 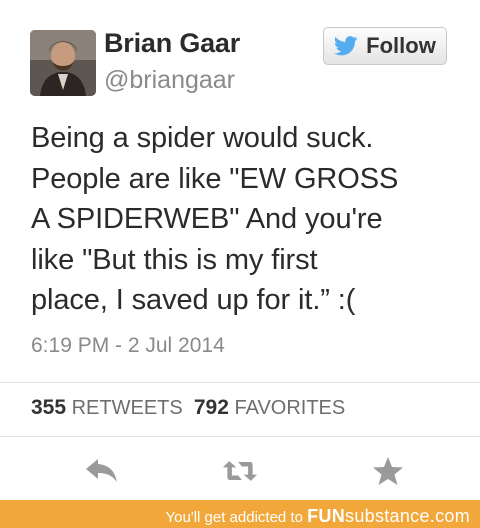 I want to click on user-handle: @briangaar, so click(x=169, y=80).